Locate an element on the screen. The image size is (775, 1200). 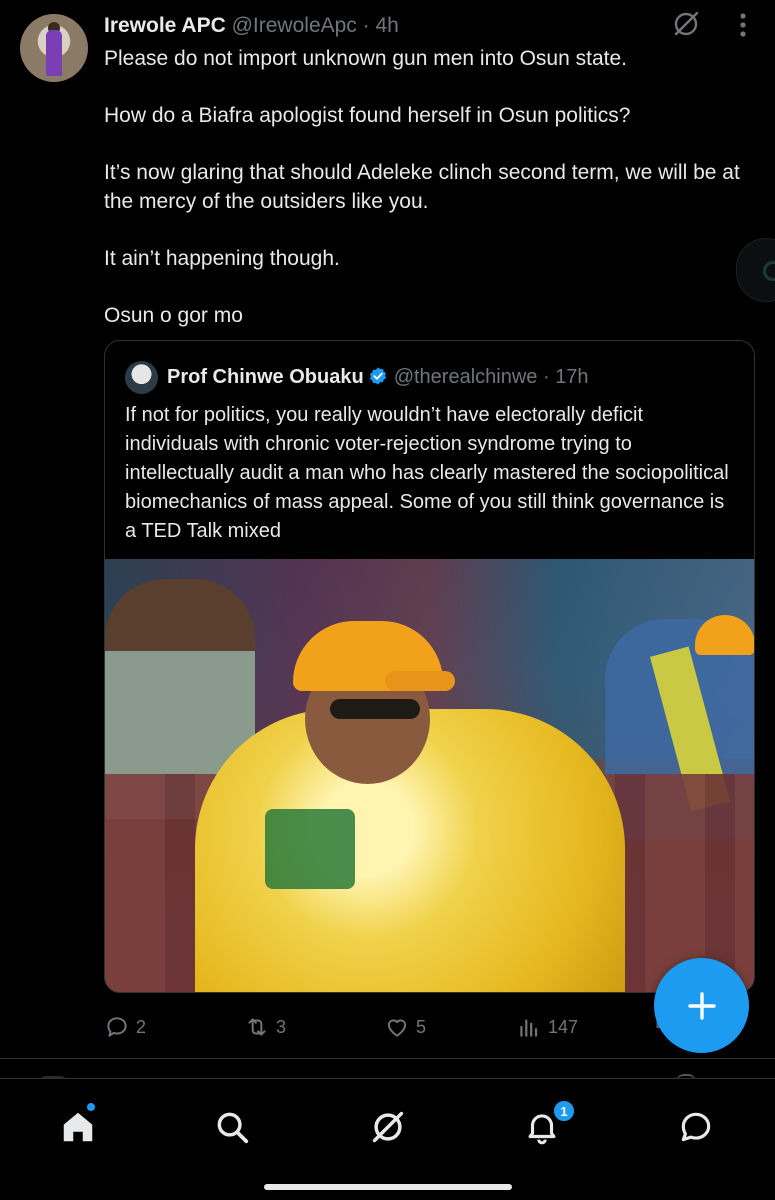
search-icon is located at coordinates (233, 1128).